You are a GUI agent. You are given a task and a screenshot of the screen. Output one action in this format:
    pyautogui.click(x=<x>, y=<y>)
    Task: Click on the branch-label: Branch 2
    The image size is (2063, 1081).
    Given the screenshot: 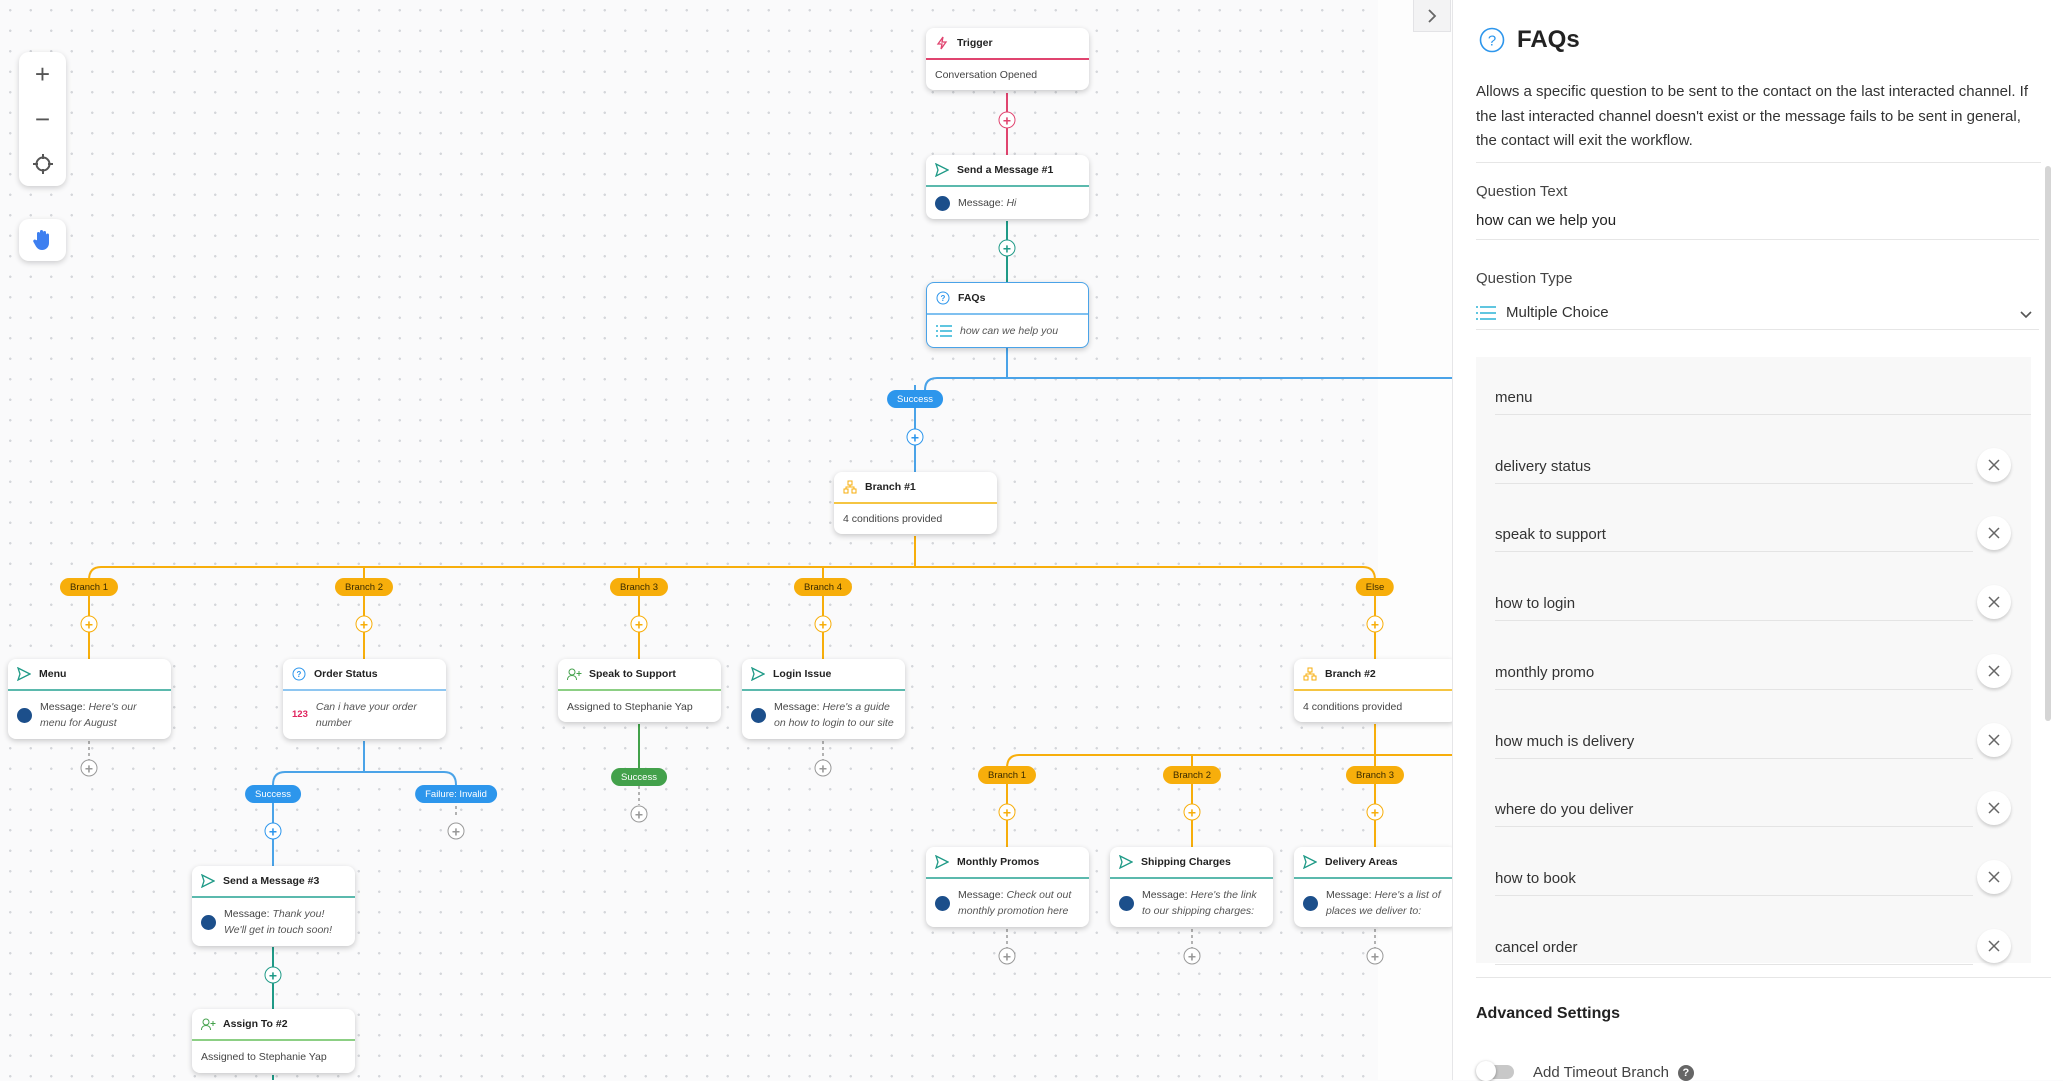 What is the action you would take?
    pyautogui.click(x=364, y=587)
    